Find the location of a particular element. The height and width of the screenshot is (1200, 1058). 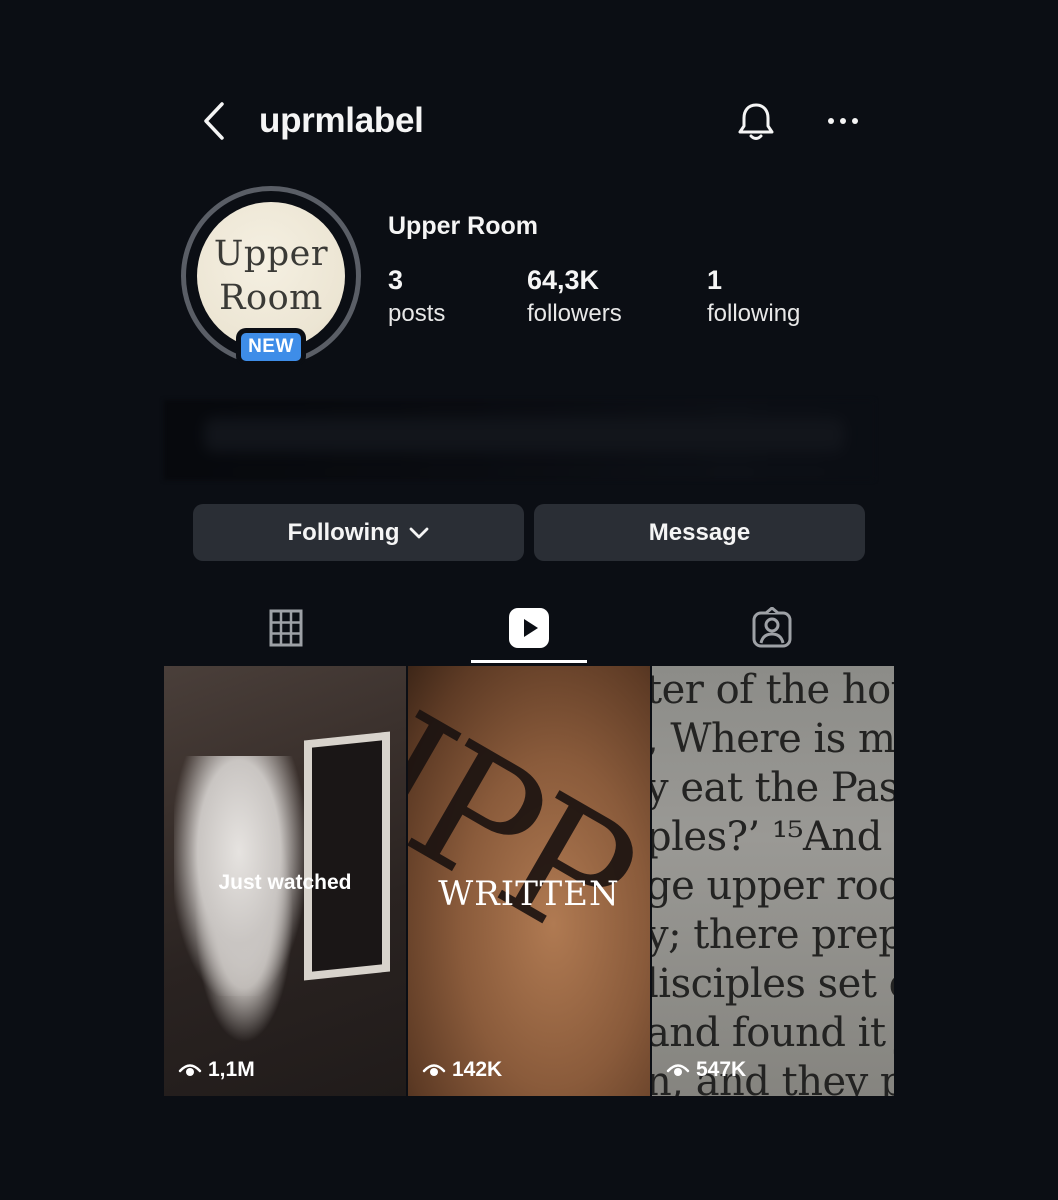

more-options-button is located at coordinates (843, 121).